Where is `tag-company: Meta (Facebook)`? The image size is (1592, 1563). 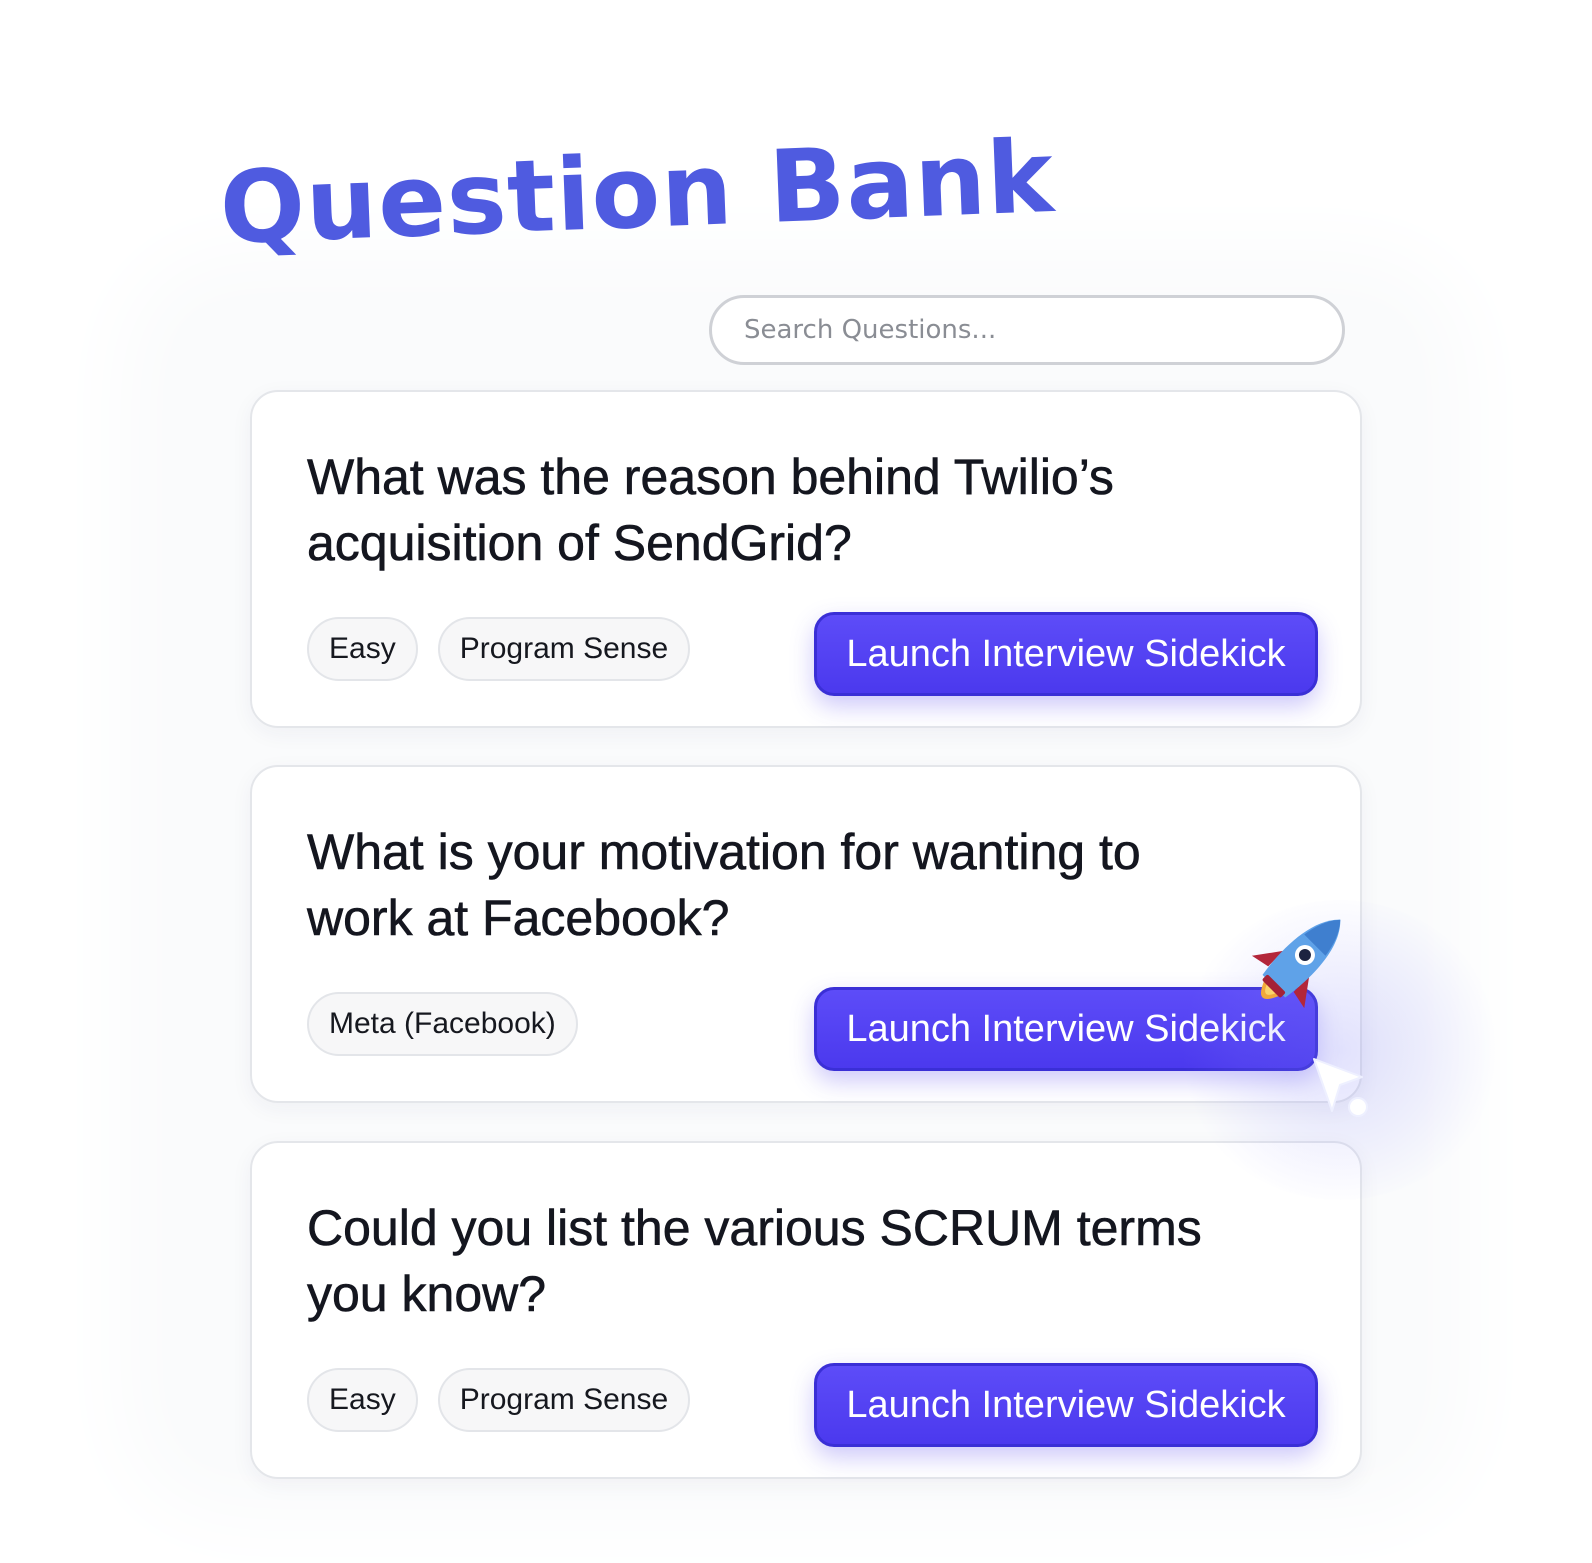
tag-company: Meta (Facebook) is located at coordinates (442, 1024).